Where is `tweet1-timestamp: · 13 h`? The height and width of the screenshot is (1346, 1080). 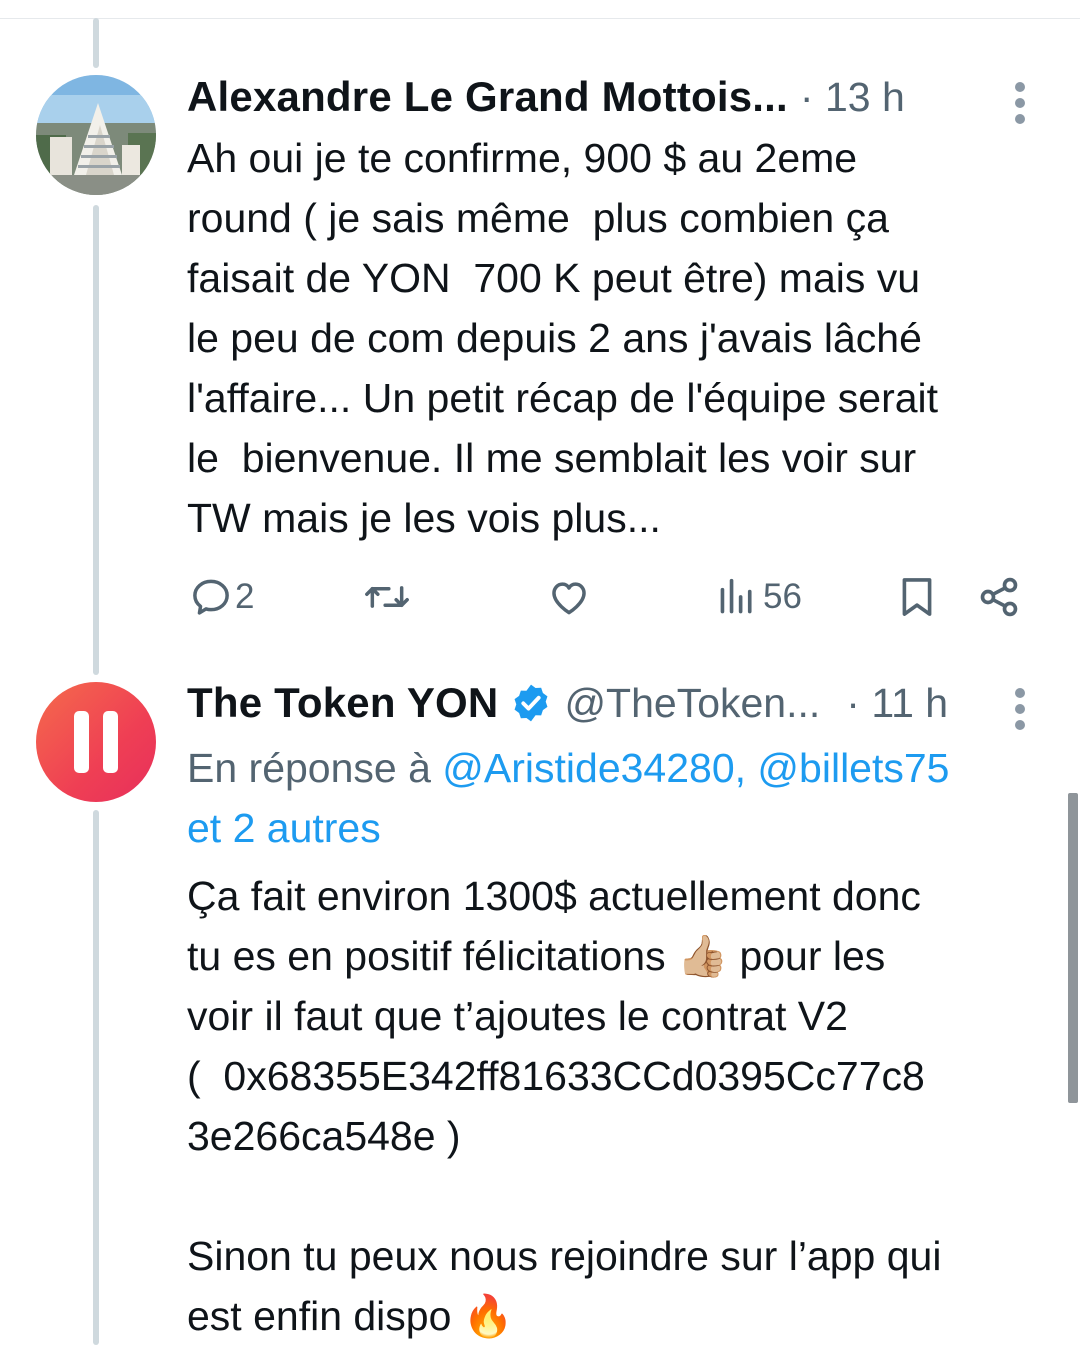 tweet1-timestamp: · 13 h is located at coordinates (852, 97).